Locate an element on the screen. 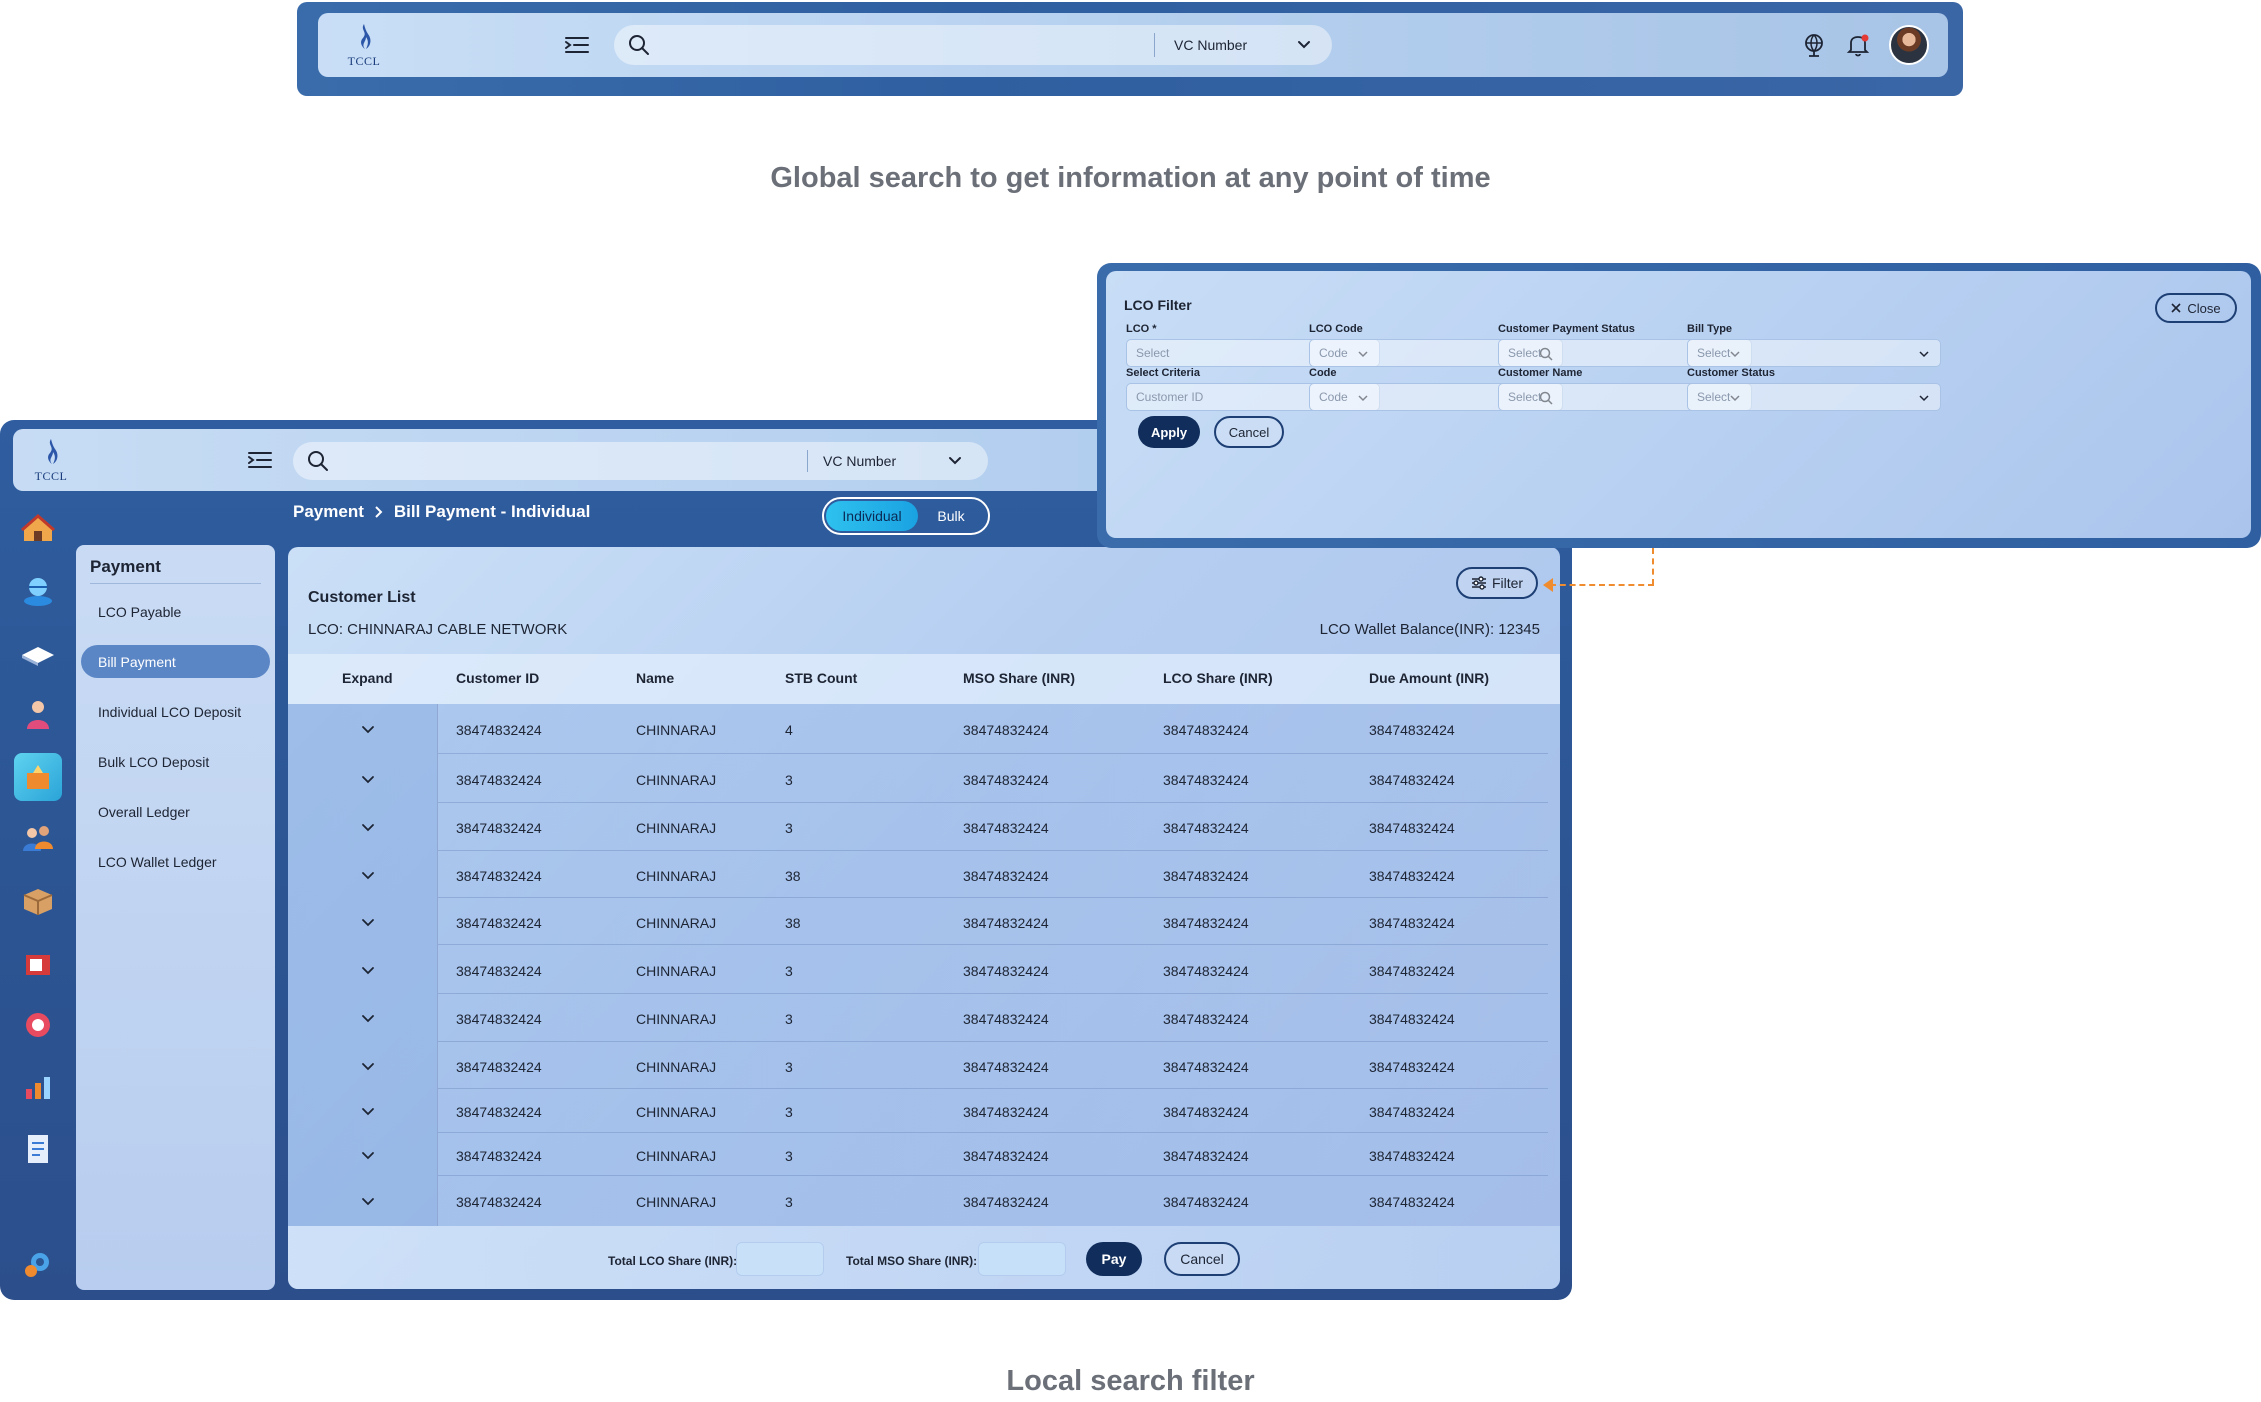 This screenshot has height=1402, width=2261. person-icon is located at coordinates (38, 715).